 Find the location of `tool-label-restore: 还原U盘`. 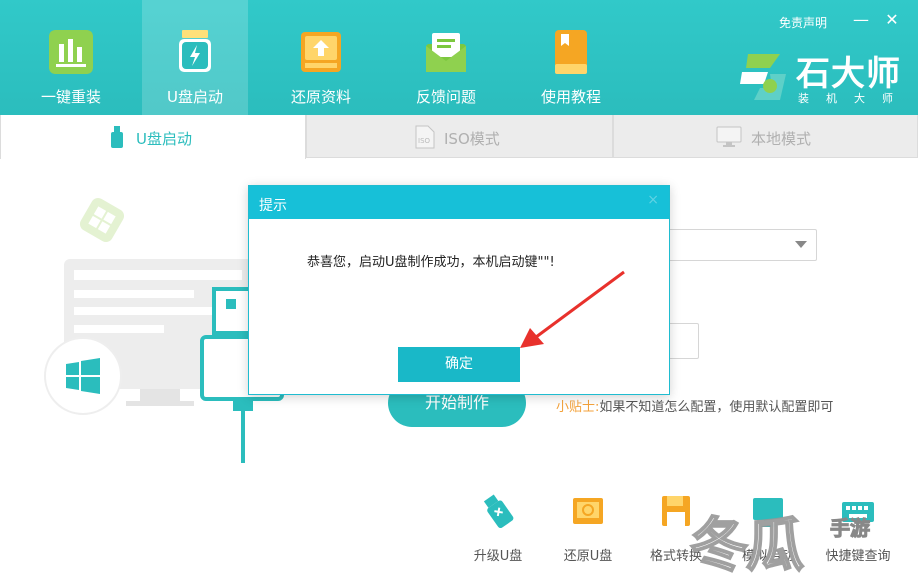

tool-label-restore: 还原U盘 is located at coordinates (588, 556).